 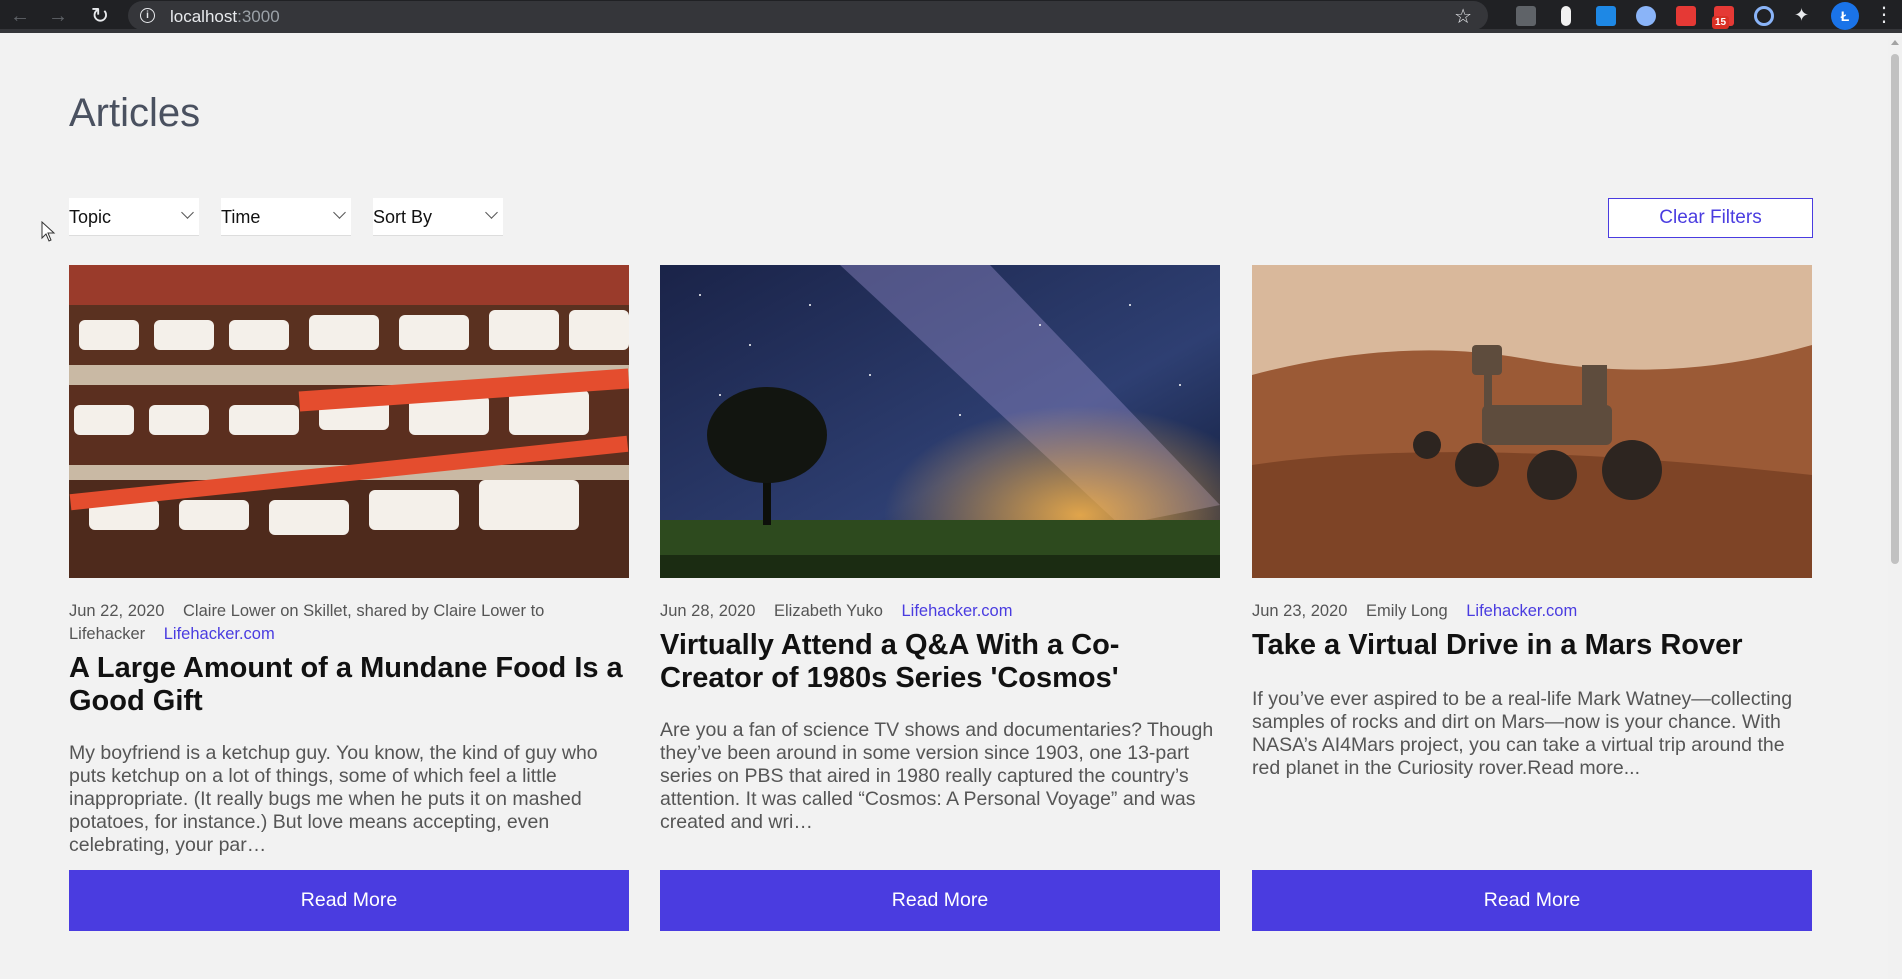 I want to click on article-date: Jun 22, 2020, so click(x=117, y=611).